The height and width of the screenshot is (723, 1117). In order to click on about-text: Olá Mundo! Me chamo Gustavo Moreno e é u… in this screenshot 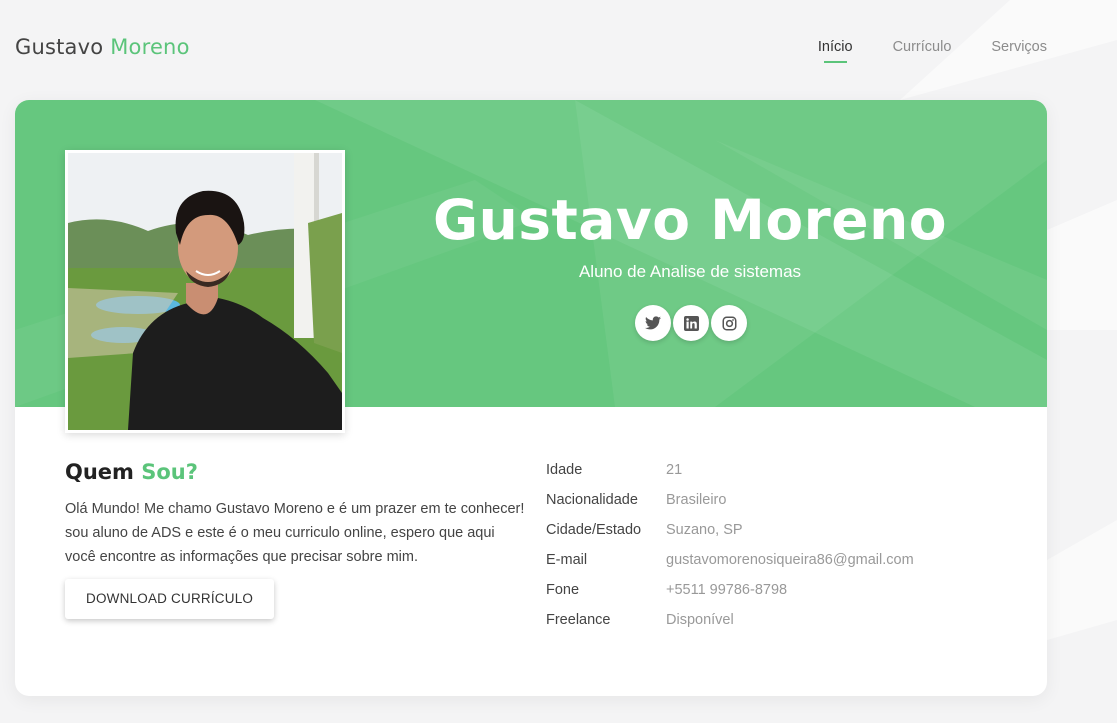, I will do `click(295, 533)`.